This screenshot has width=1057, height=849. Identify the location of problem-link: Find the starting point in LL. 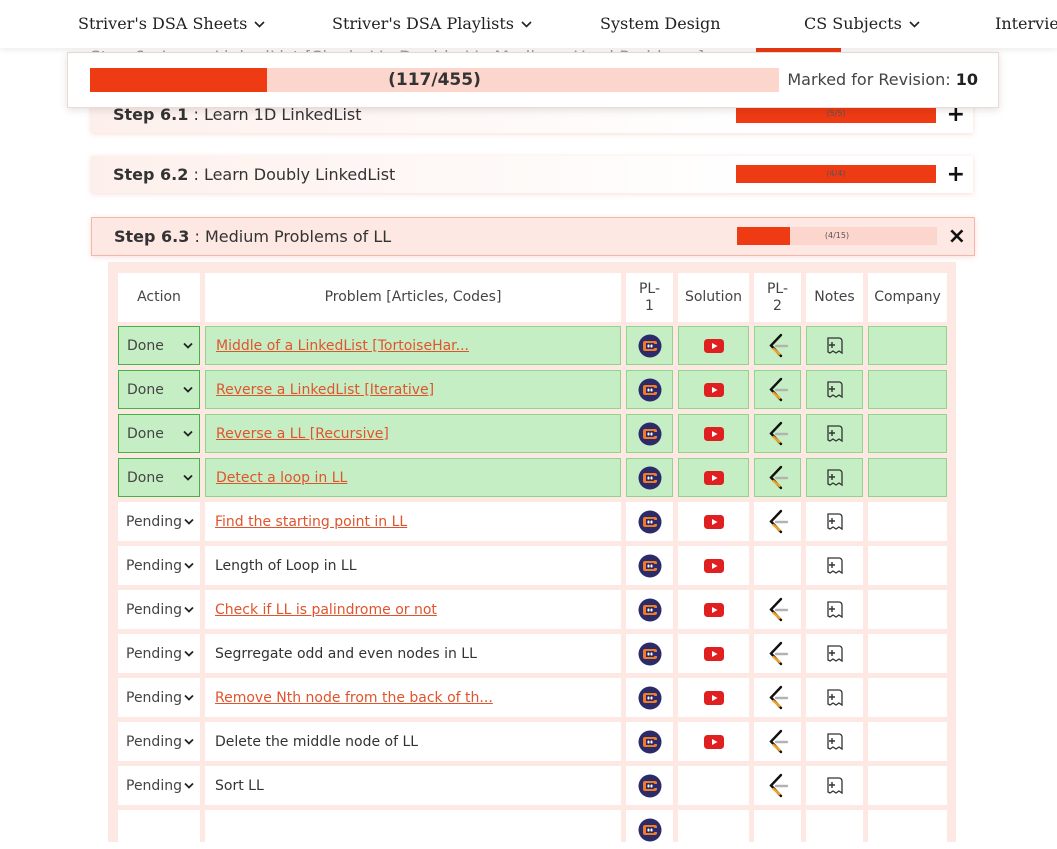
(311, 522).